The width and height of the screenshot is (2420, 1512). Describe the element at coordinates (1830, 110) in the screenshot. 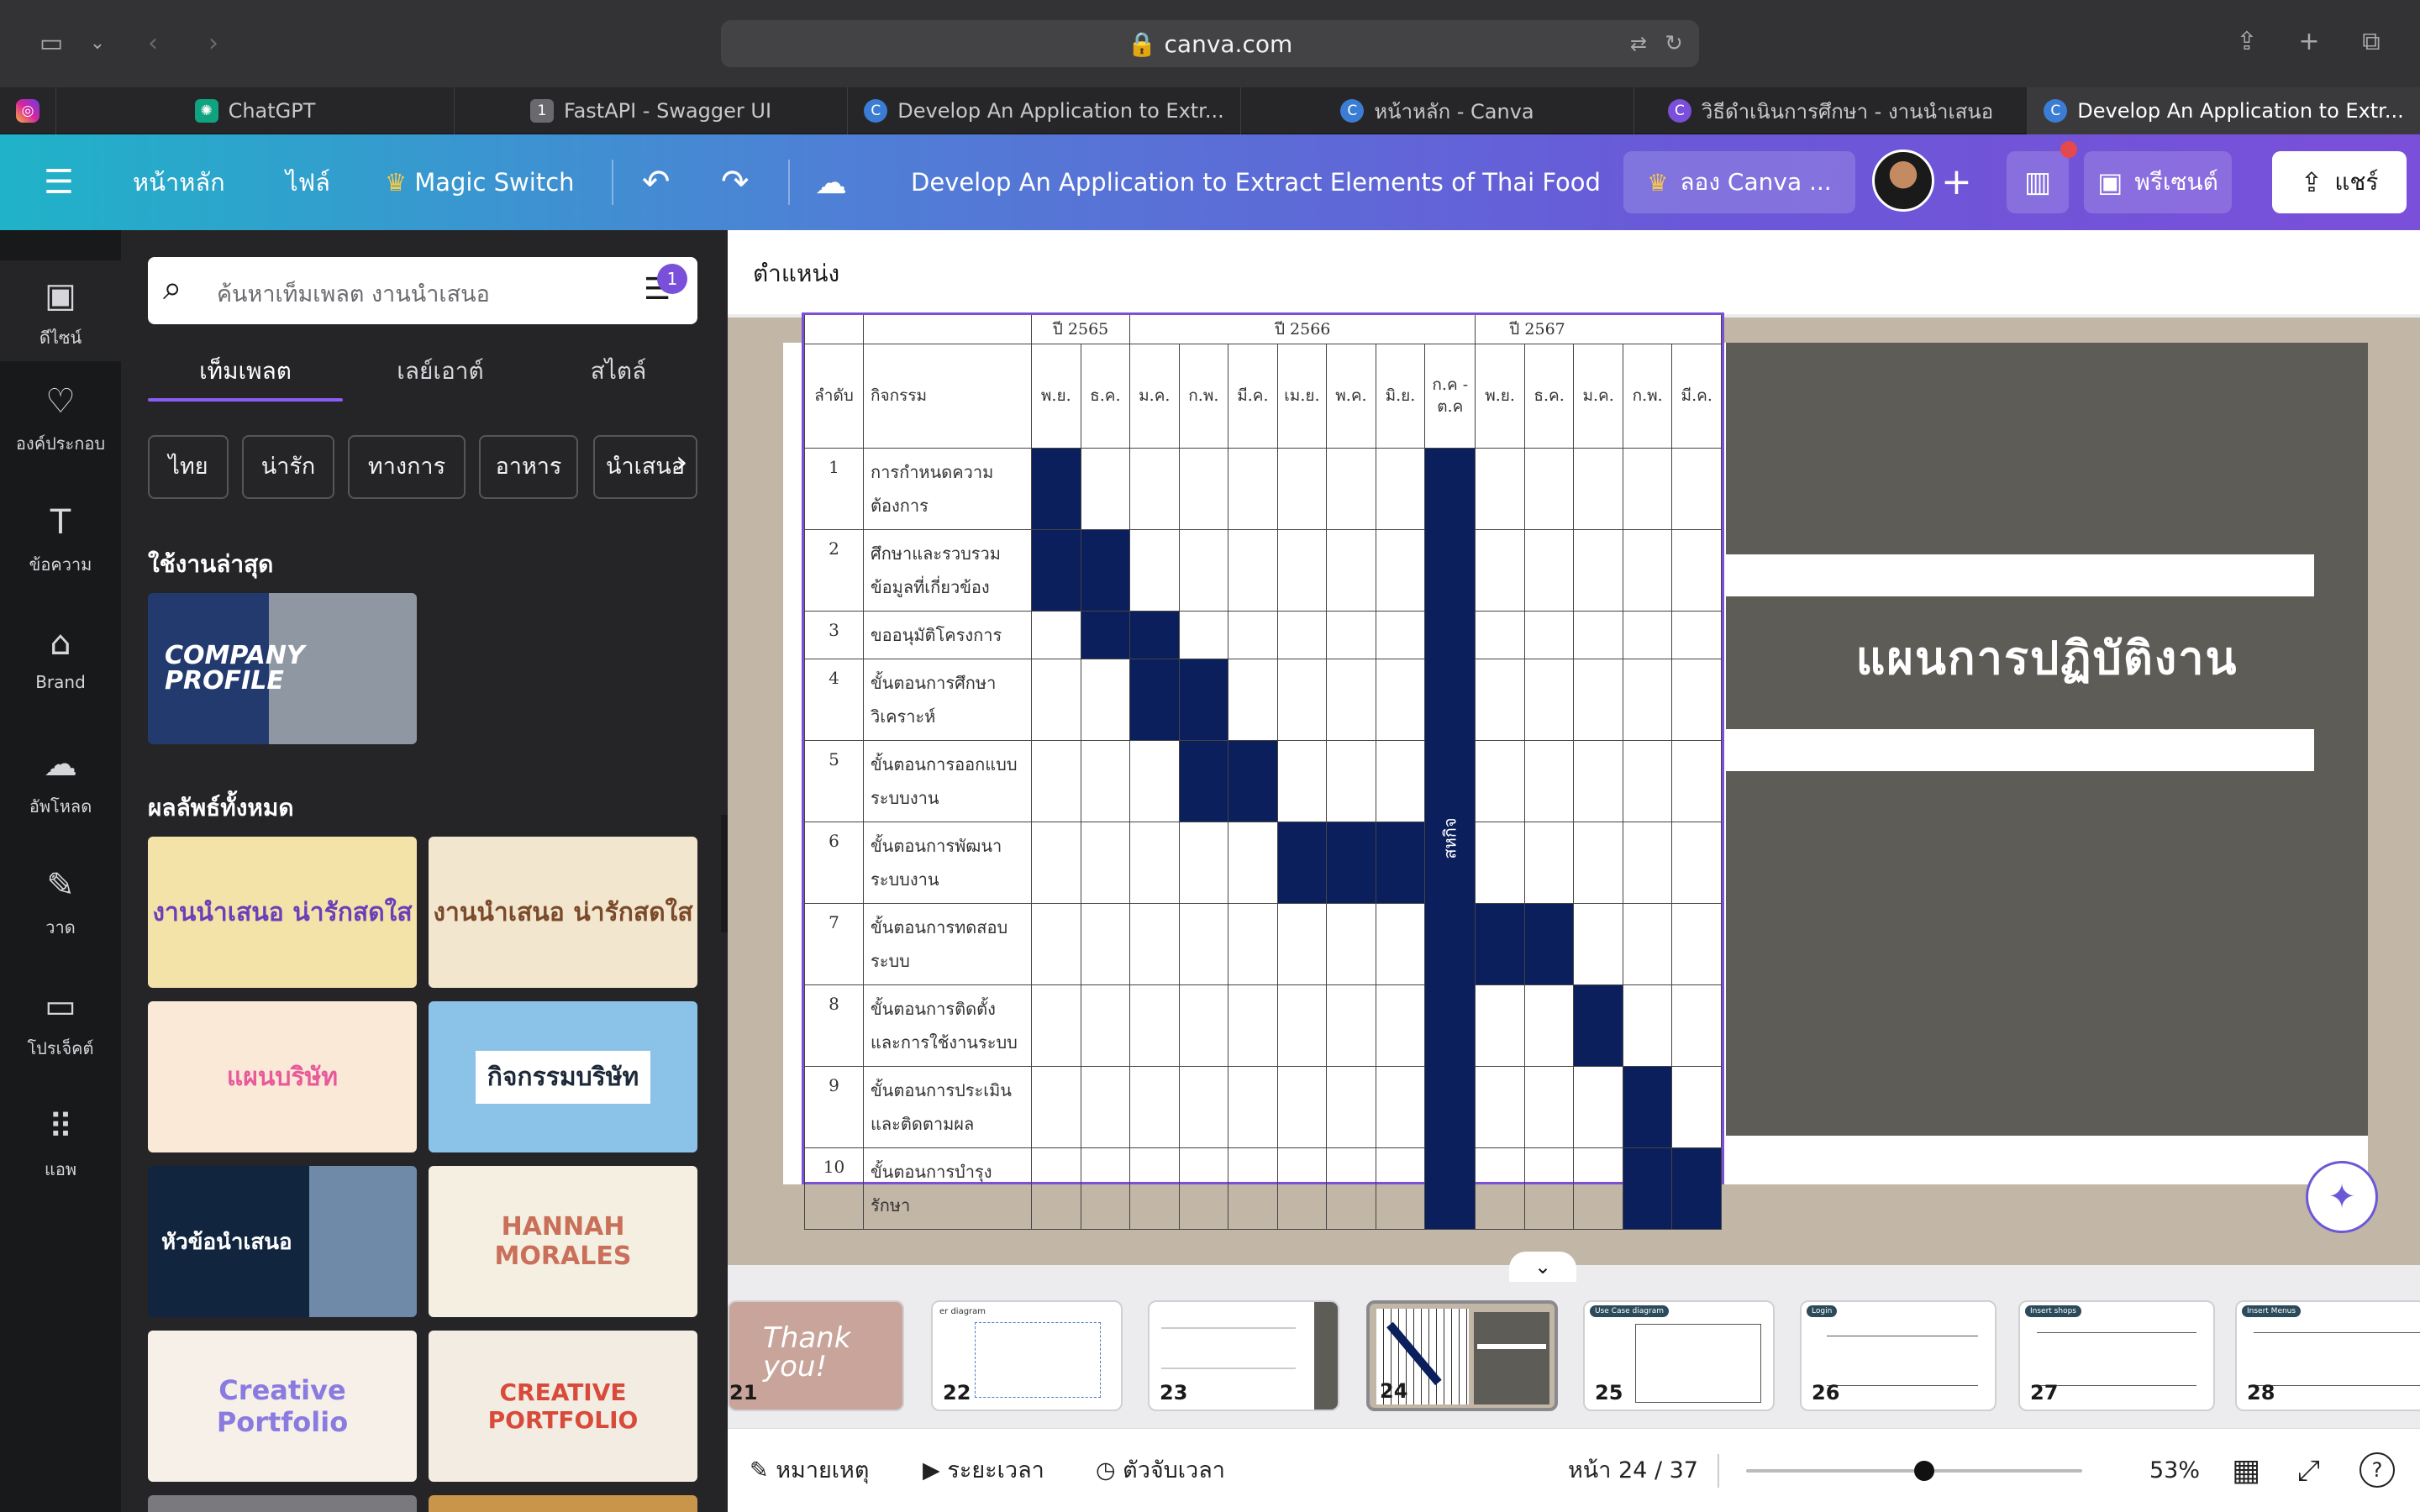

I see `tab-study-methods: C วิธีดำเนินการศึกษา - งานนำเสนอ` at that location.